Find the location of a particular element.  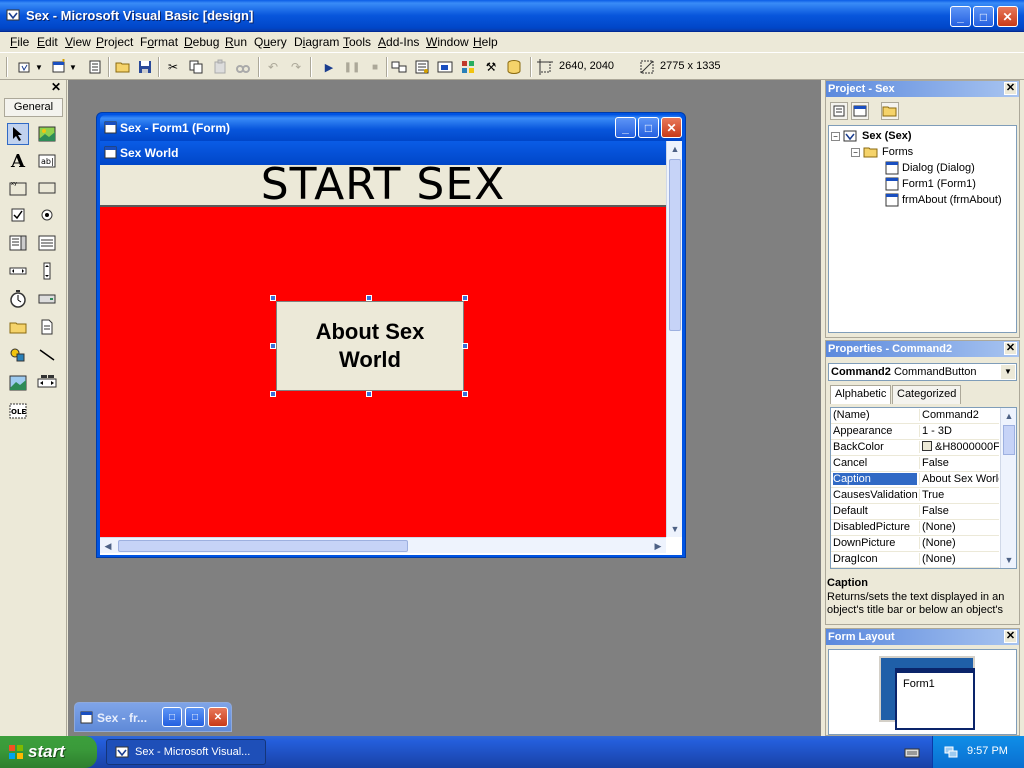

image-tool-icon is located at coordinates (18, 383).